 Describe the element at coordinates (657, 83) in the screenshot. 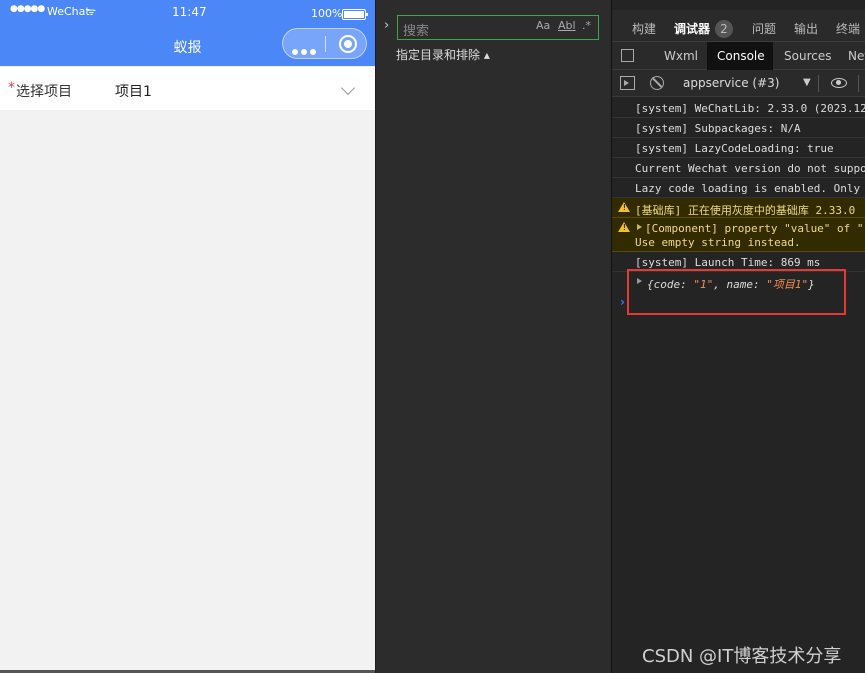

I see `clear-console-icon` at that location.